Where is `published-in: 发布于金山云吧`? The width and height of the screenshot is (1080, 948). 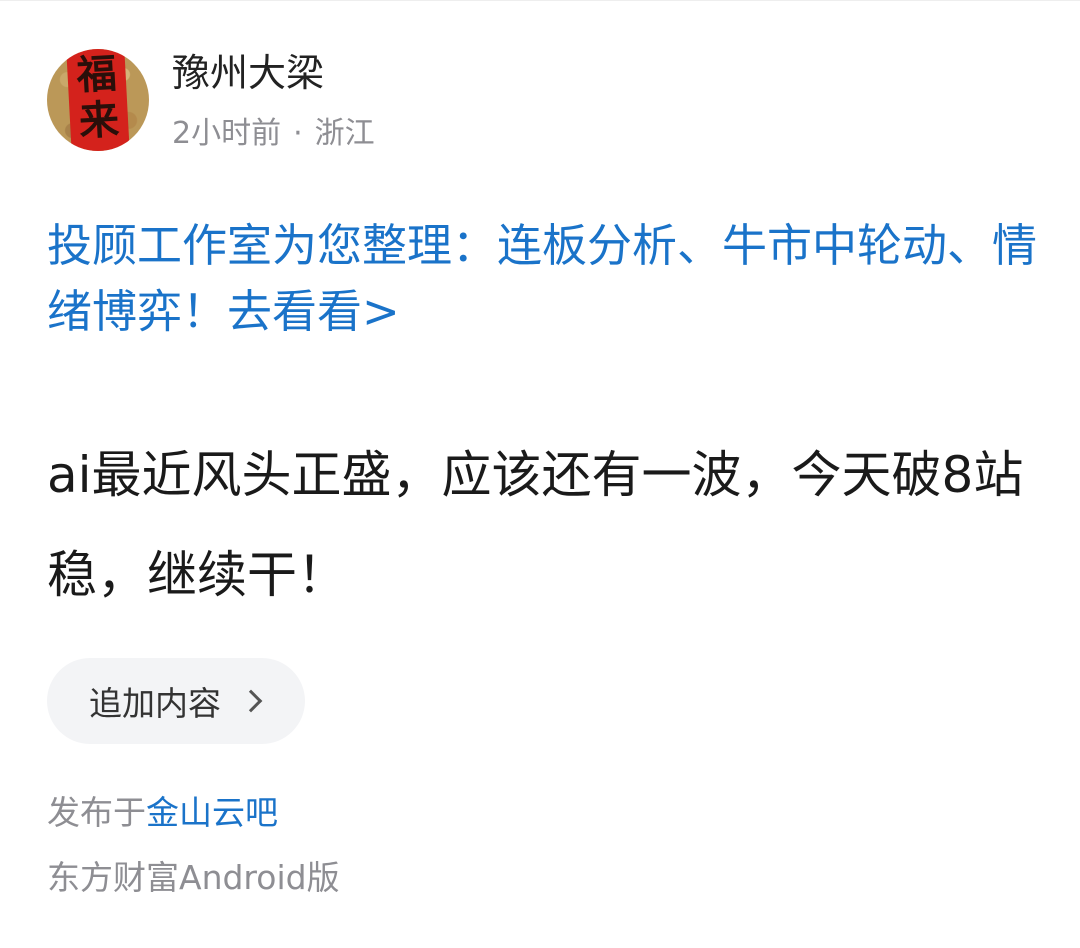
published-in: 发布于金山云吧 is located at coordinates (162, 813).